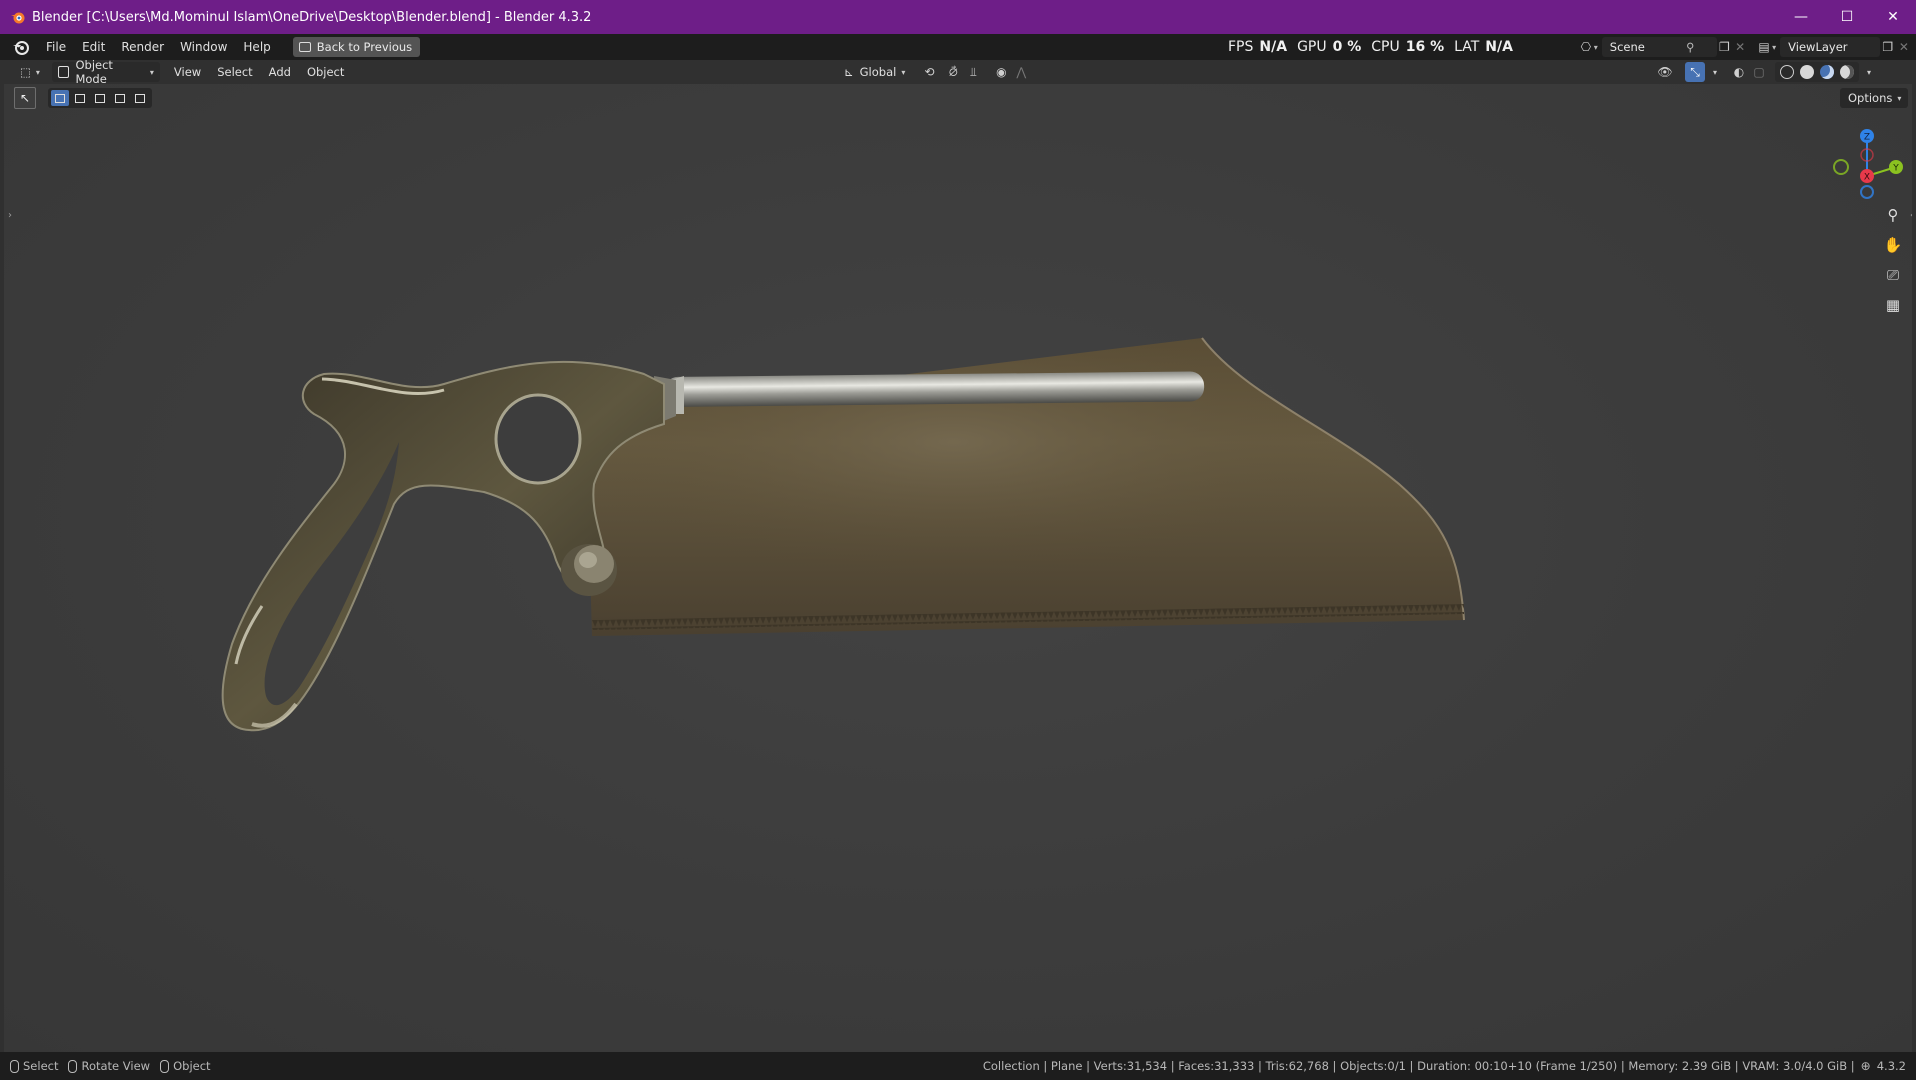  What do you see at coordinates (25, 72) in the screenshot?
I see `editor-type-icon: ⬚` at bounding box center [25, 72].